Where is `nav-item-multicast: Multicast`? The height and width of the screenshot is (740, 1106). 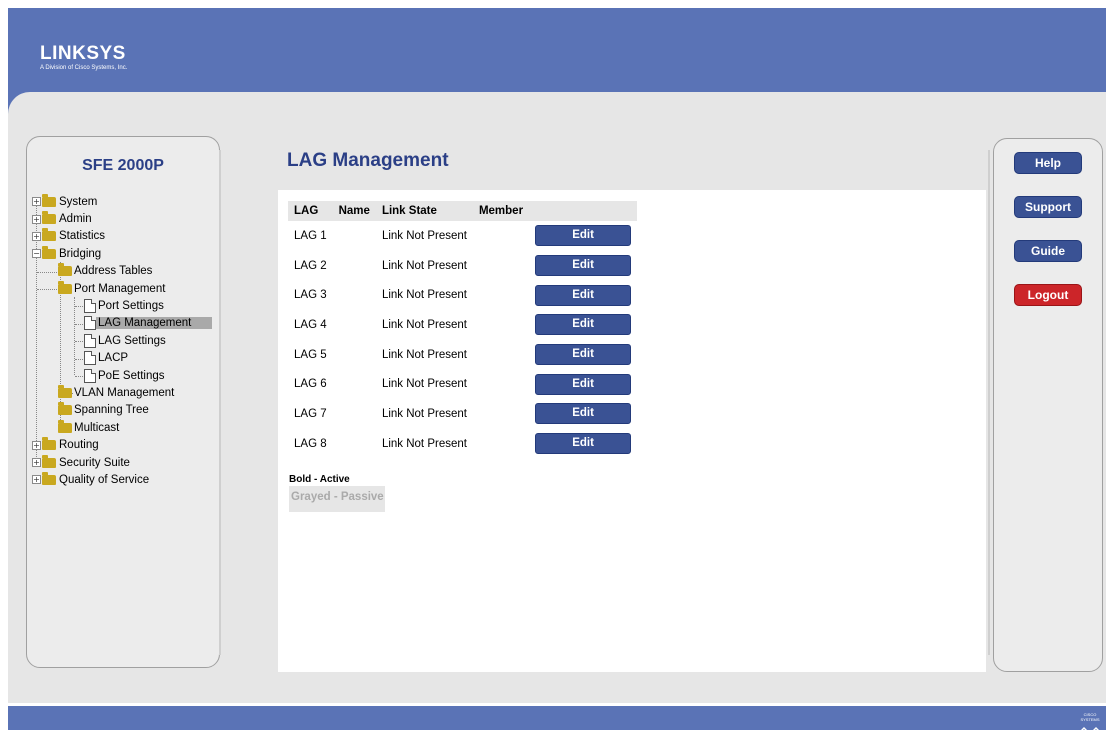
nav-item-multicast: Multicast is located at coordinates (123, 427).